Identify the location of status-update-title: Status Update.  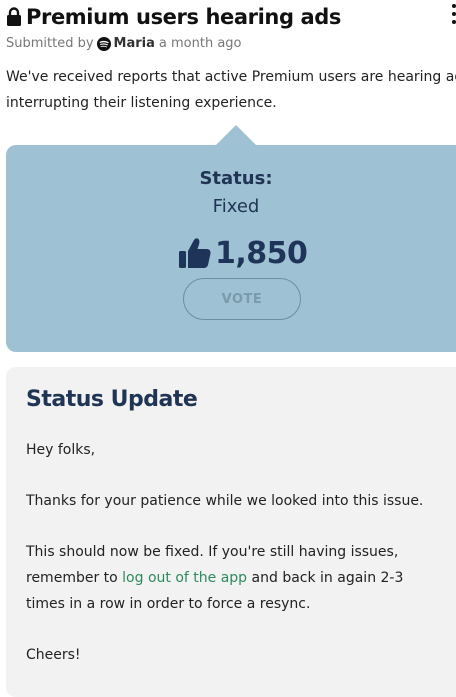
(112, 399).